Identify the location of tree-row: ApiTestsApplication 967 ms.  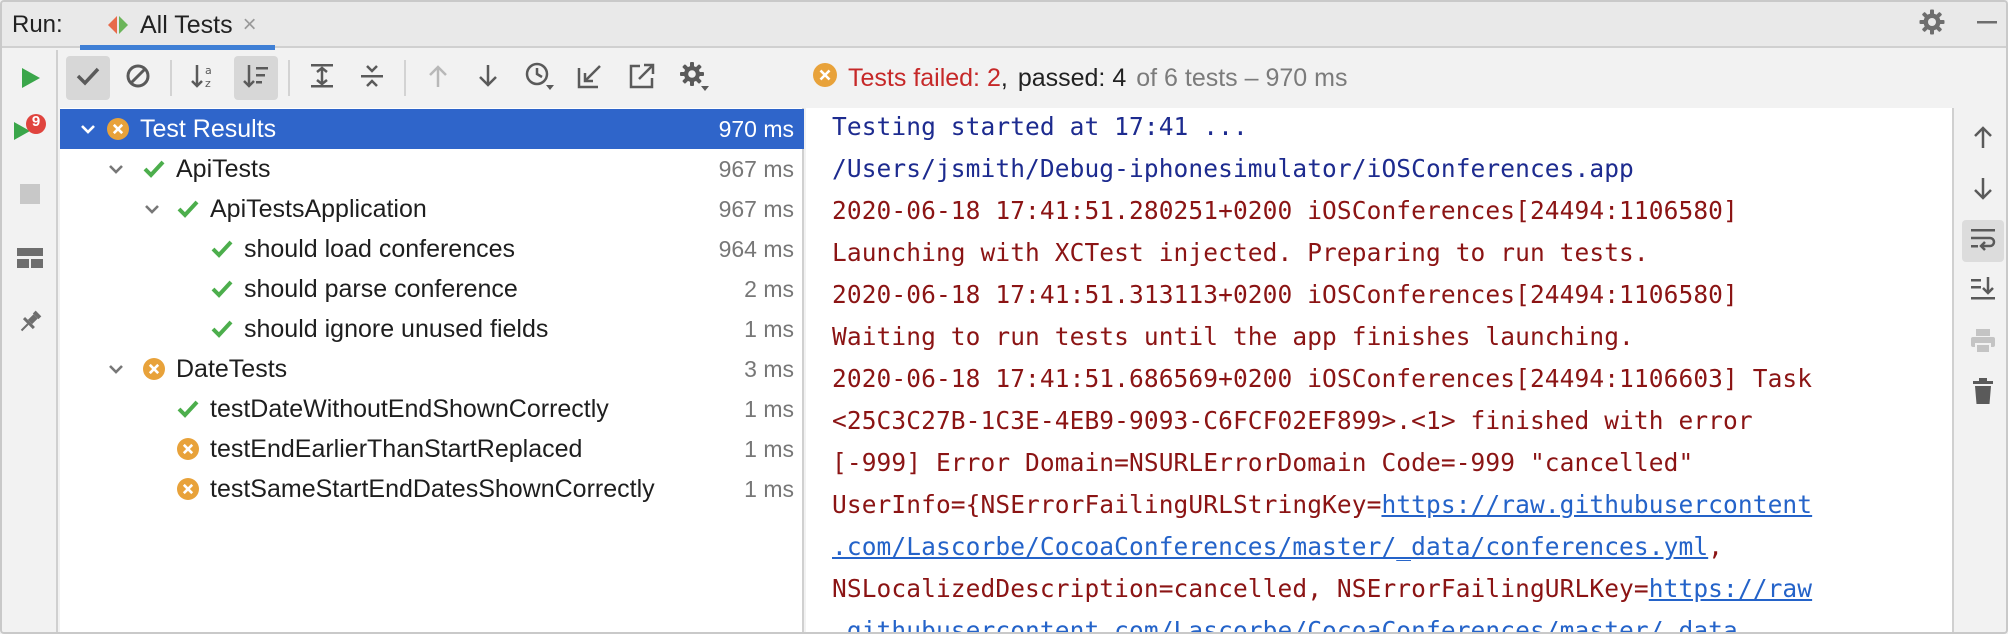
(432, 209).